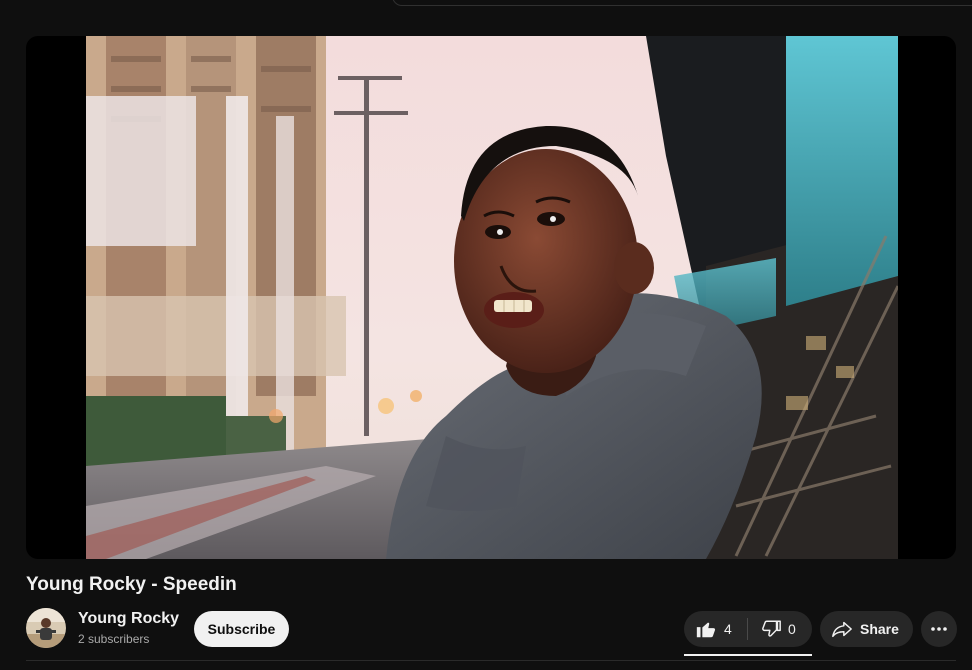 The height and width of the screenshot is (670, 972). I want to click on avatar-image, so click(46, 628).